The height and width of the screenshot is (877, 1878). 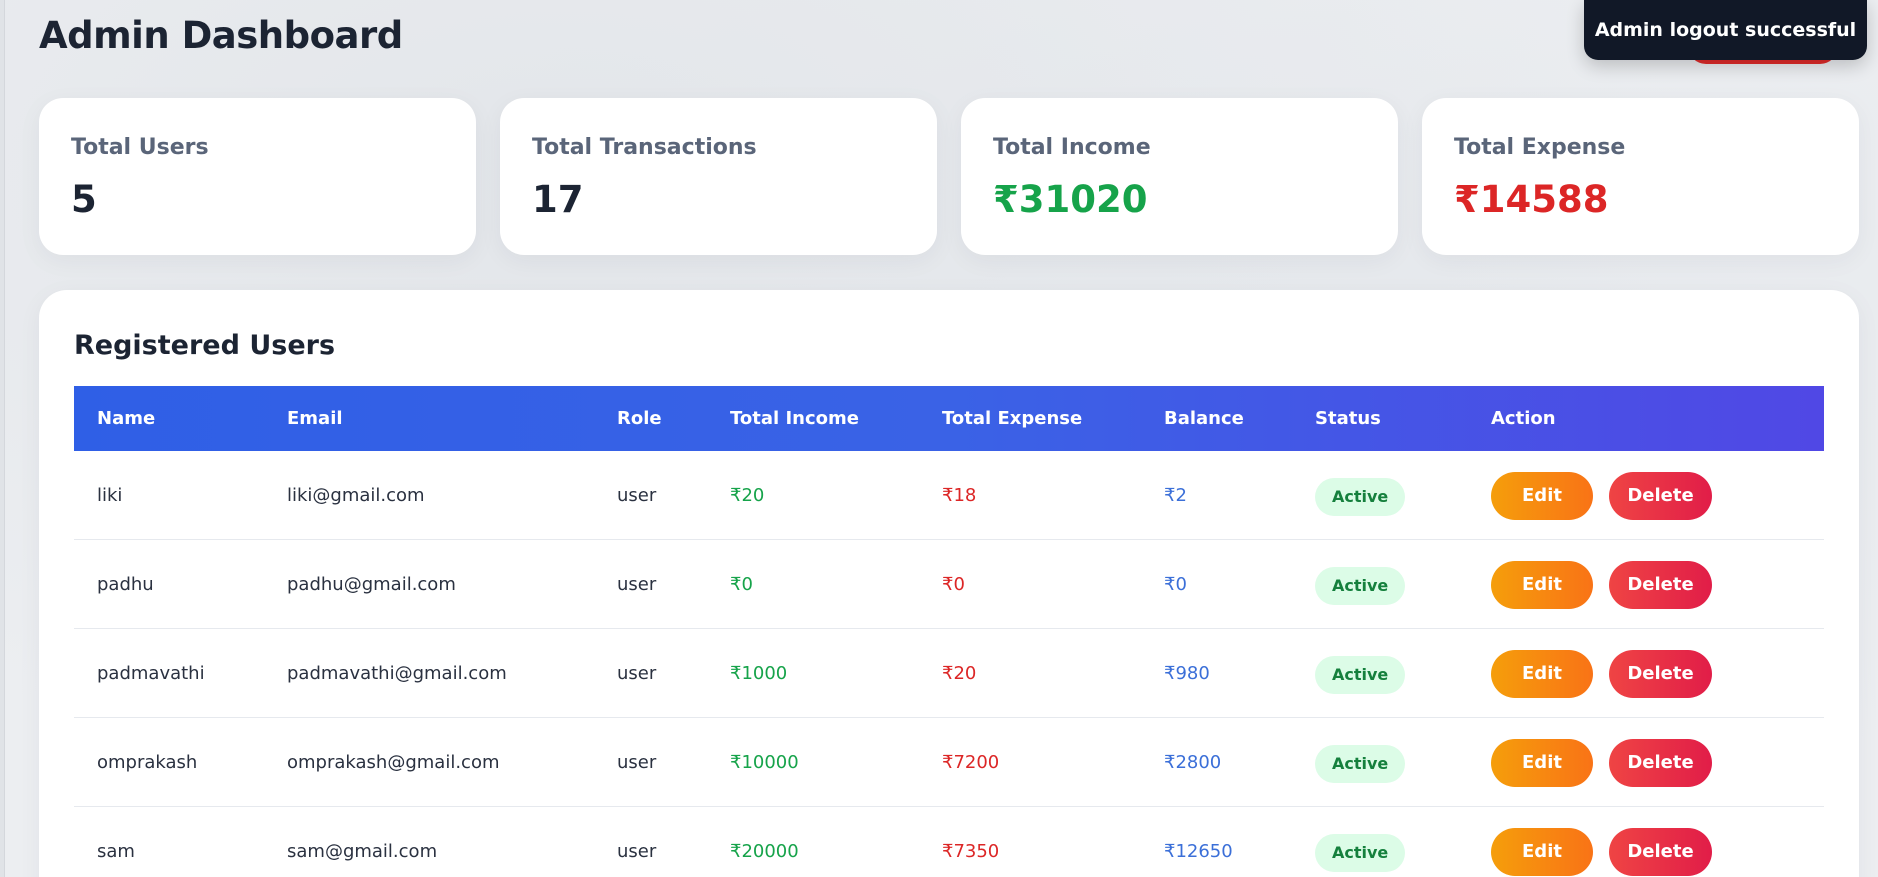 What do you see at coordinates (764, 851) in the screenshot?
I see `user-income: ₹20000` at bounding box center [764, 851].